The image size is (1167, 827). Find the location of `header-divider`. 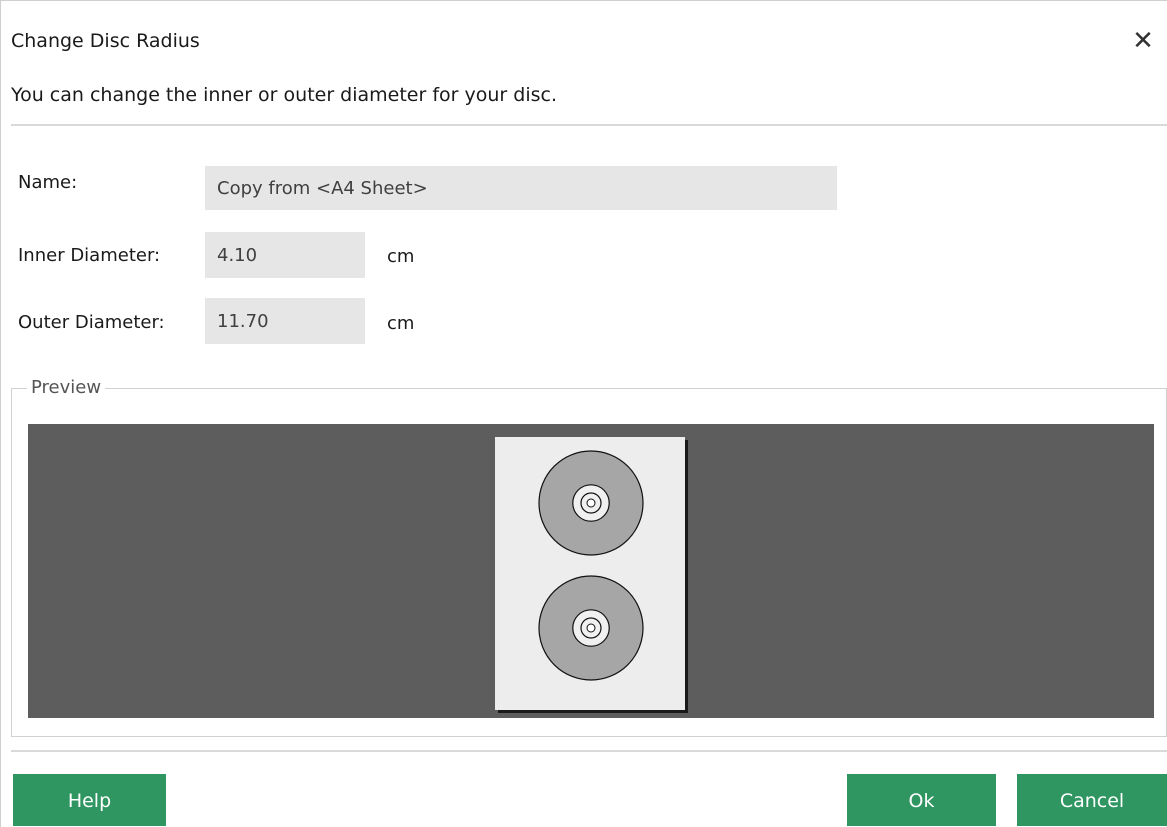

header-divider is located at coordinates (589, 125).